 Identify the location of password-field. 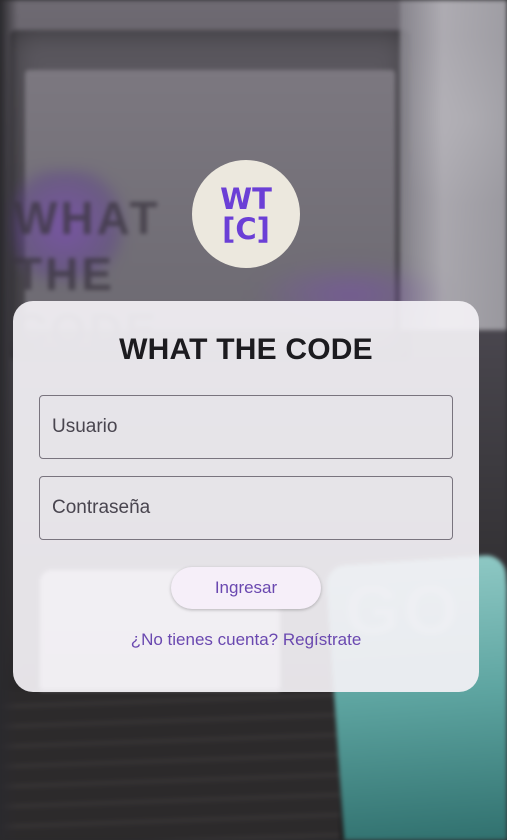
(246, 508).